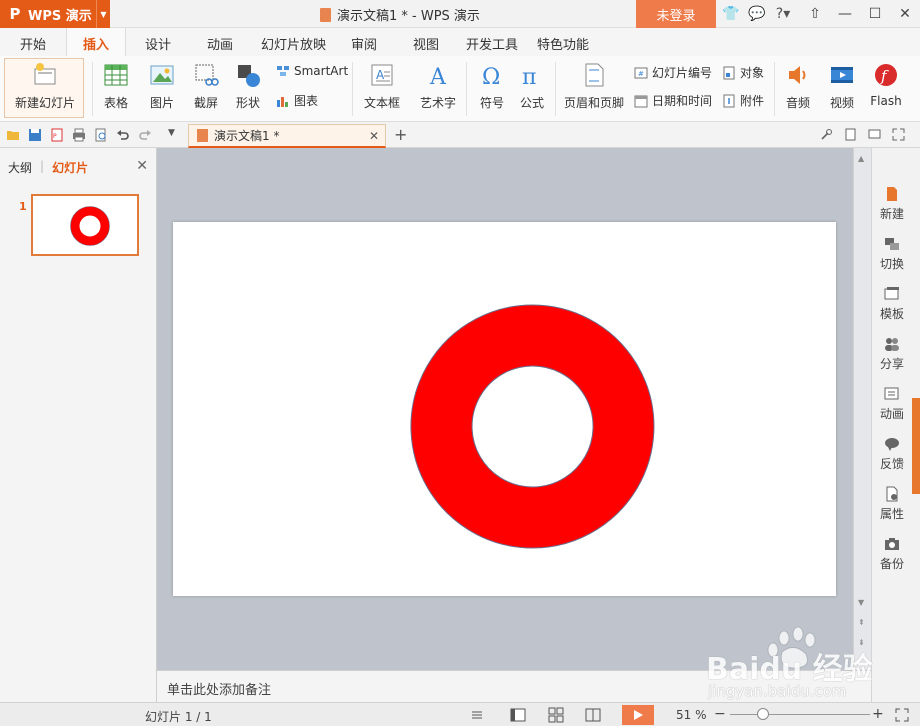  Describe the element at coordinates (96, 42) in the screenshot. I see `tab-insert: 插入` at that location.